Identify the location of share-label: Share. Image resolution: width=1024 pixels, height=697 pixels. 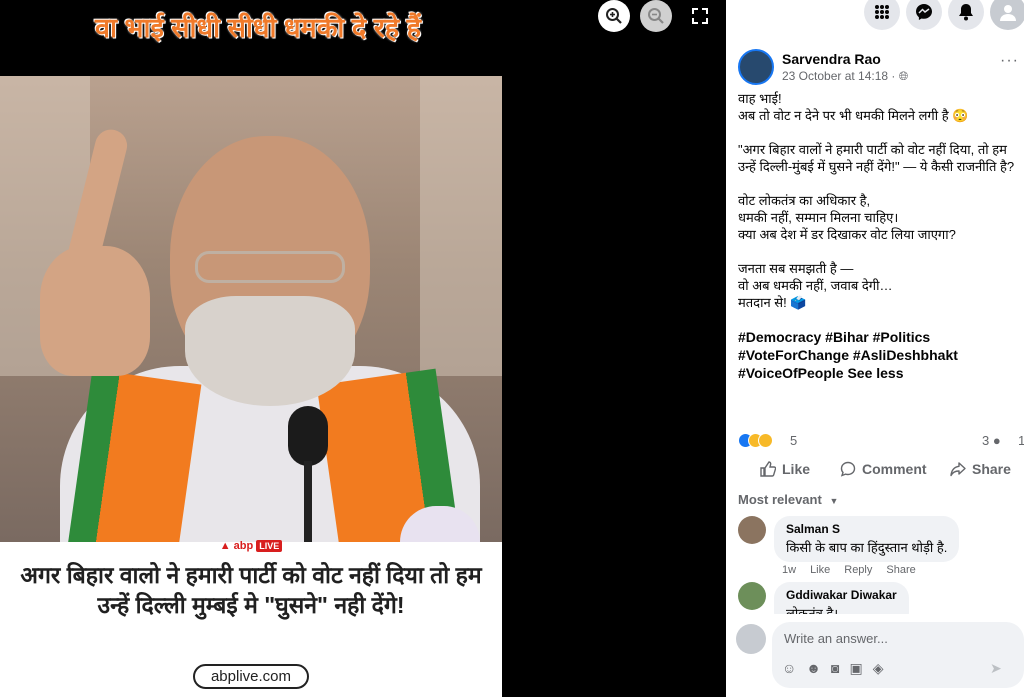
(991, 469).